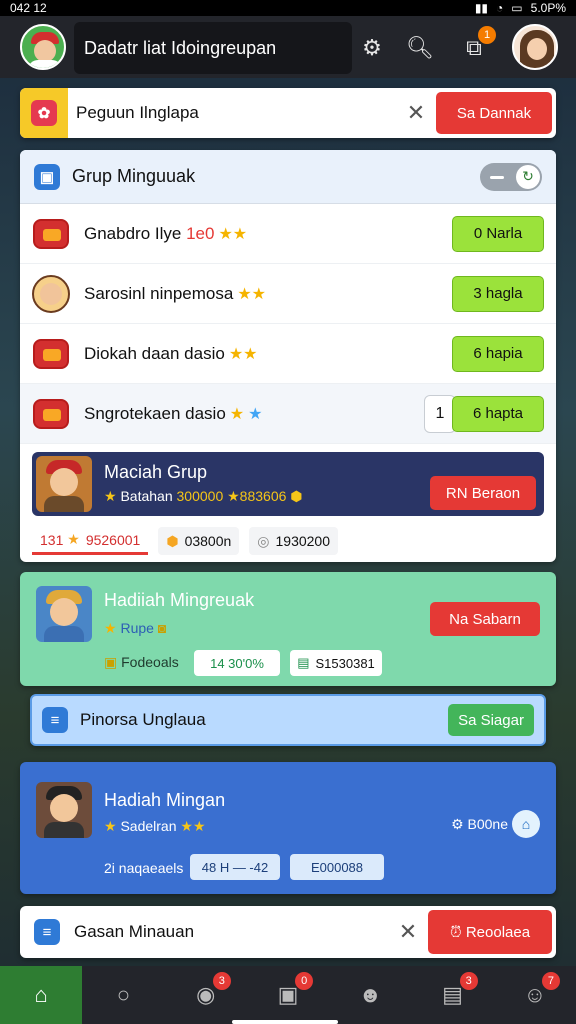 Image resolution: width=576 pixels, height=1024 pixels. I want to click on row-action-button: 3 hagla, so click(498, 293).